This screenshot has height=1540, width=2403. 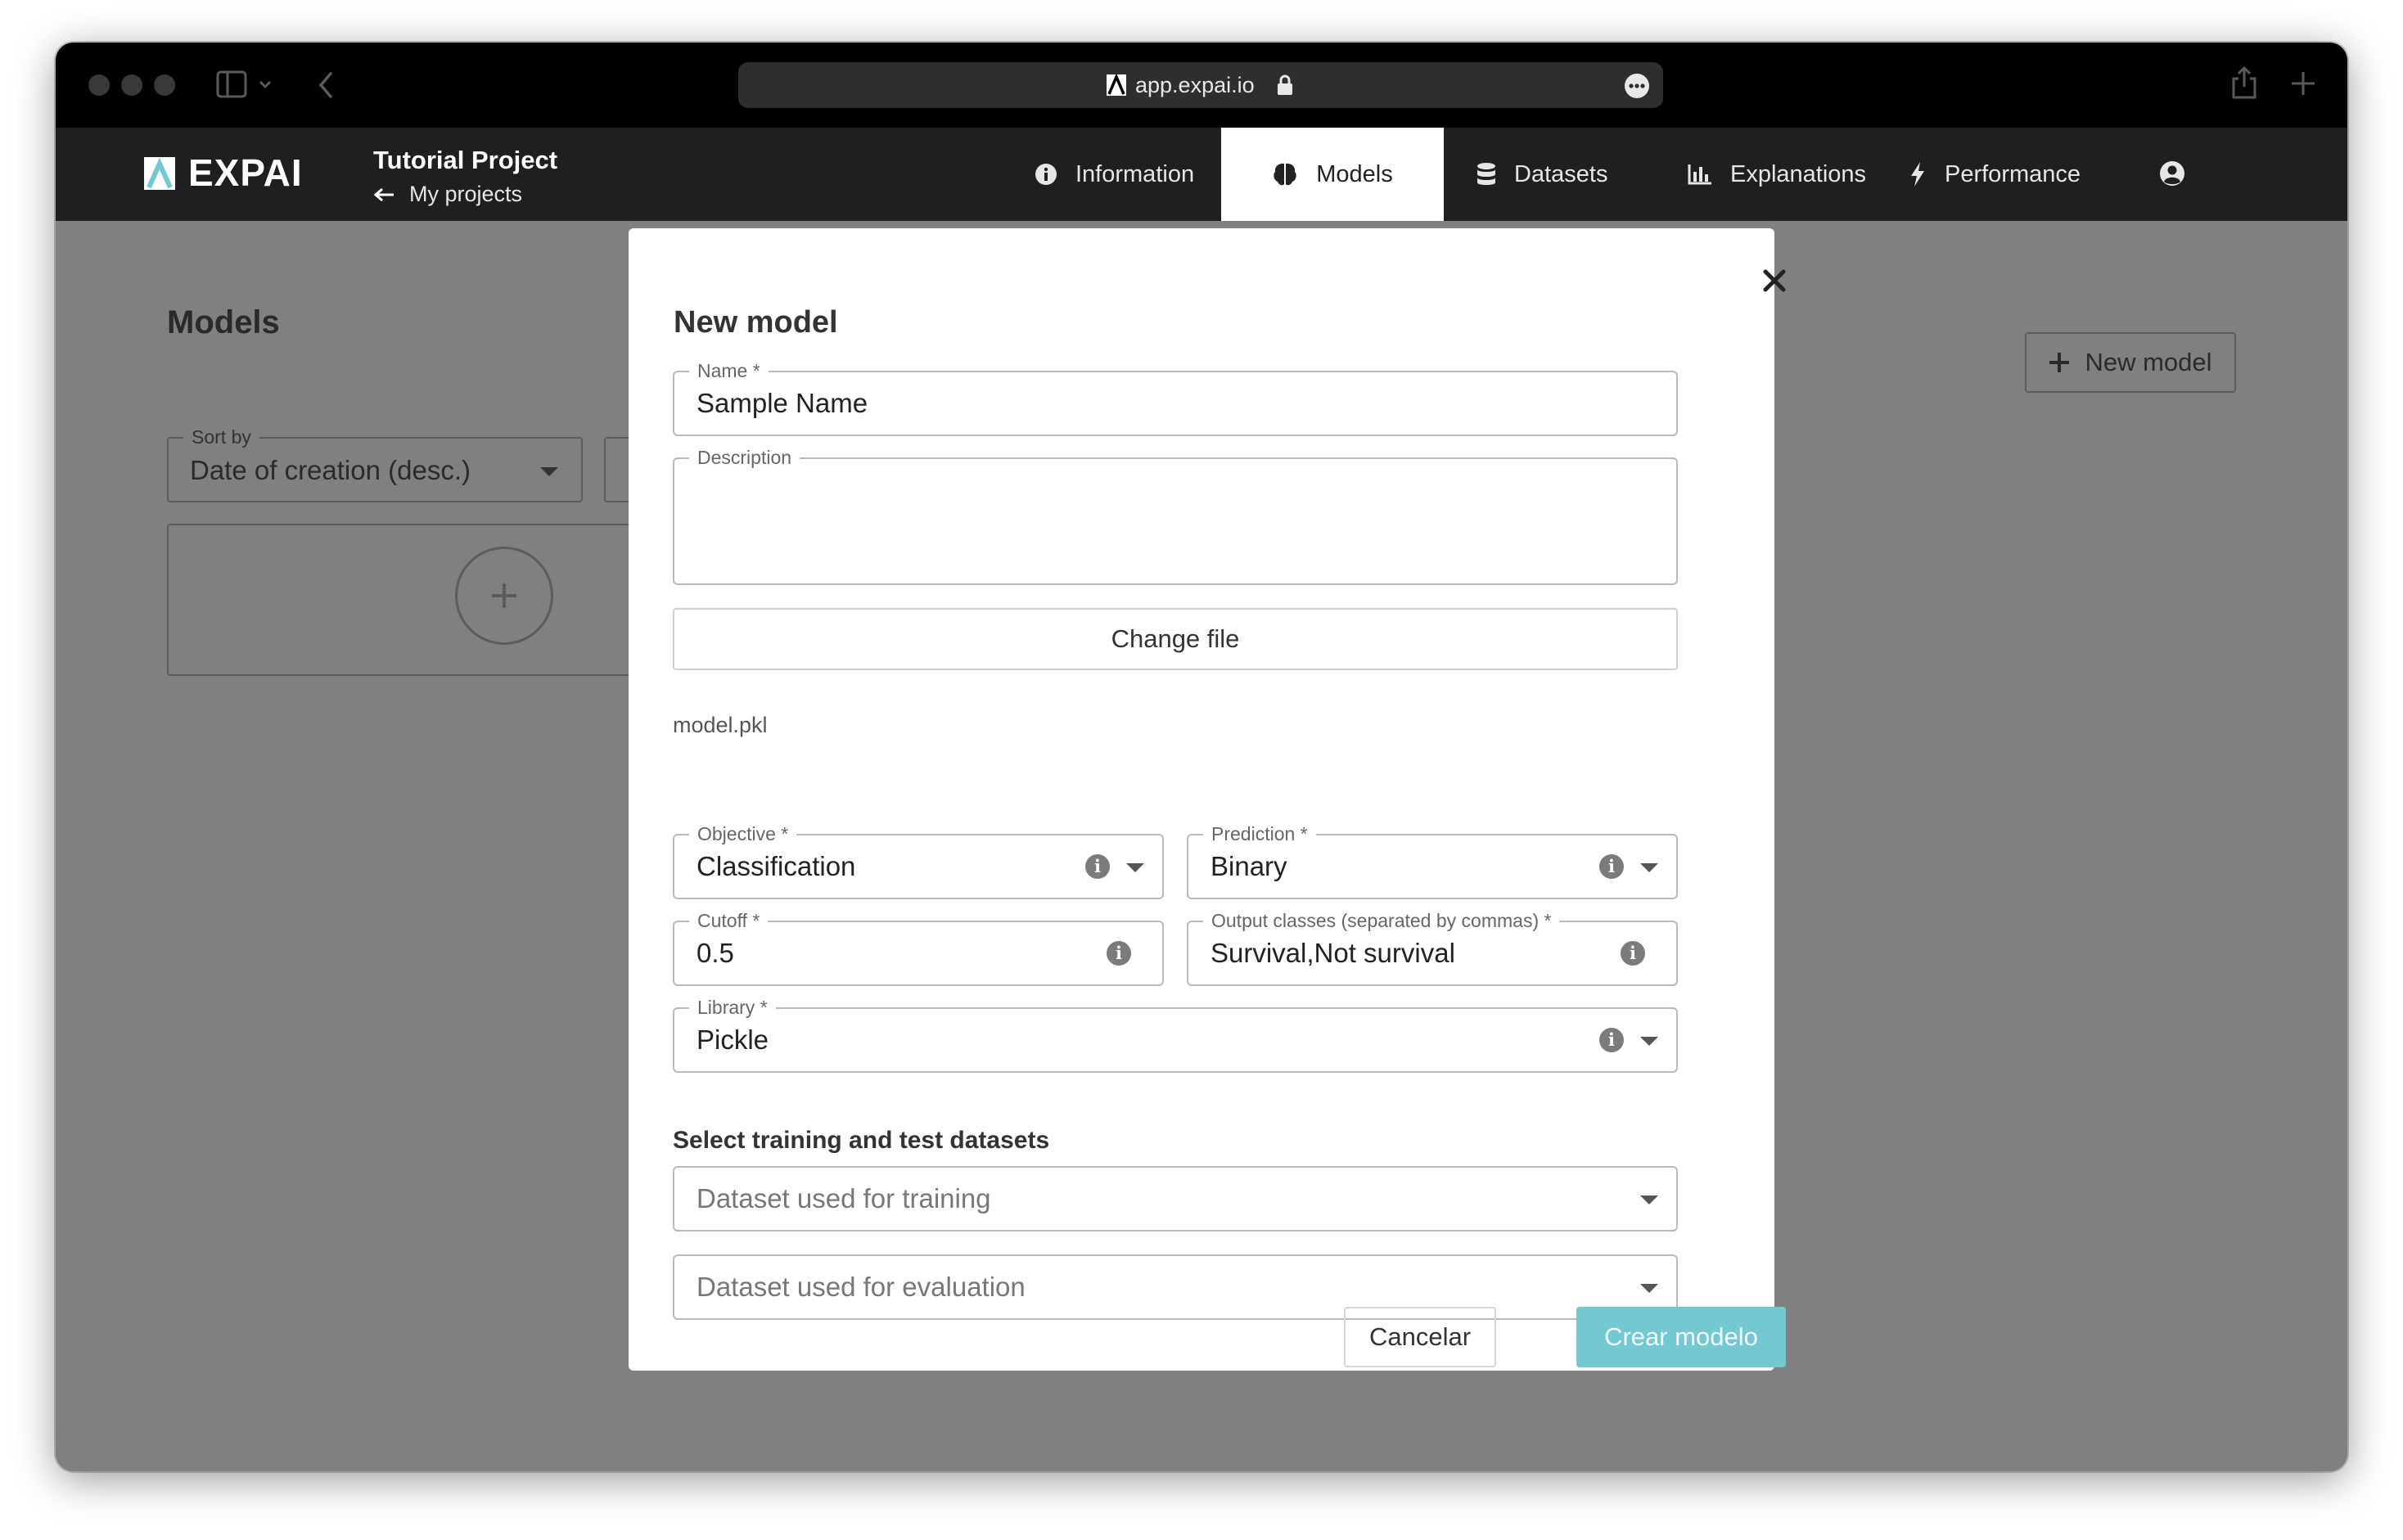 I want to click on prediction-info-icon: i, so click(x=1611, y=866).